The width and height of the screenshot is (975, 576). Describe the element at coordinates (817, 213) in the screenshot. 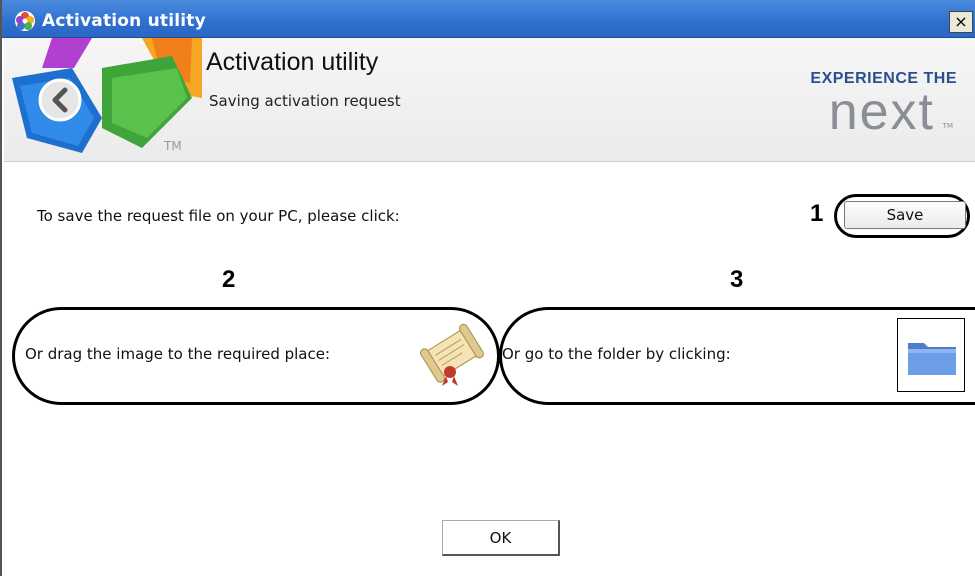

I see `step-number-1: 1` at that location.